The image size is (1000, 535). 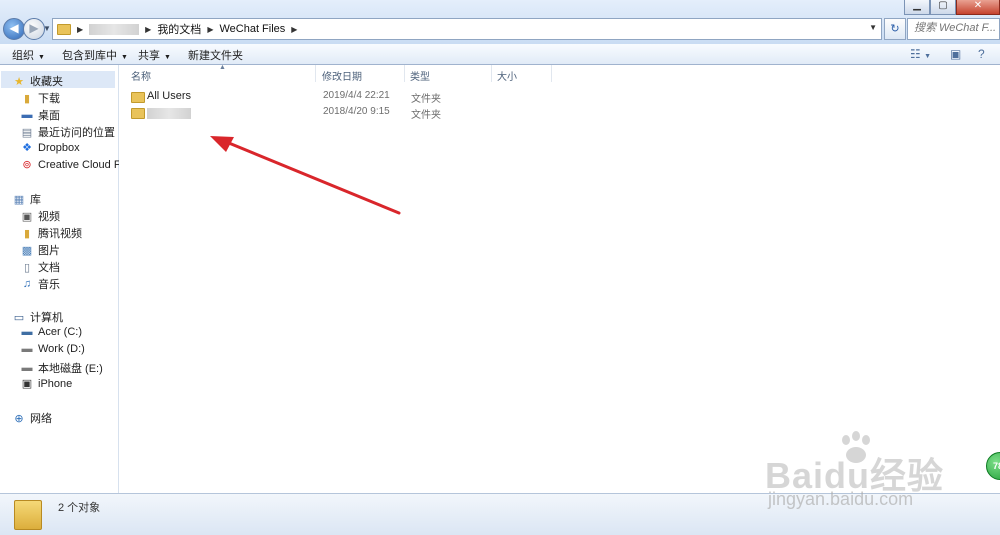 What do you see at coordinates (79, 508) in the screenshot?
I see `item-count: 2 个对象` at bounding box center [79, 508].